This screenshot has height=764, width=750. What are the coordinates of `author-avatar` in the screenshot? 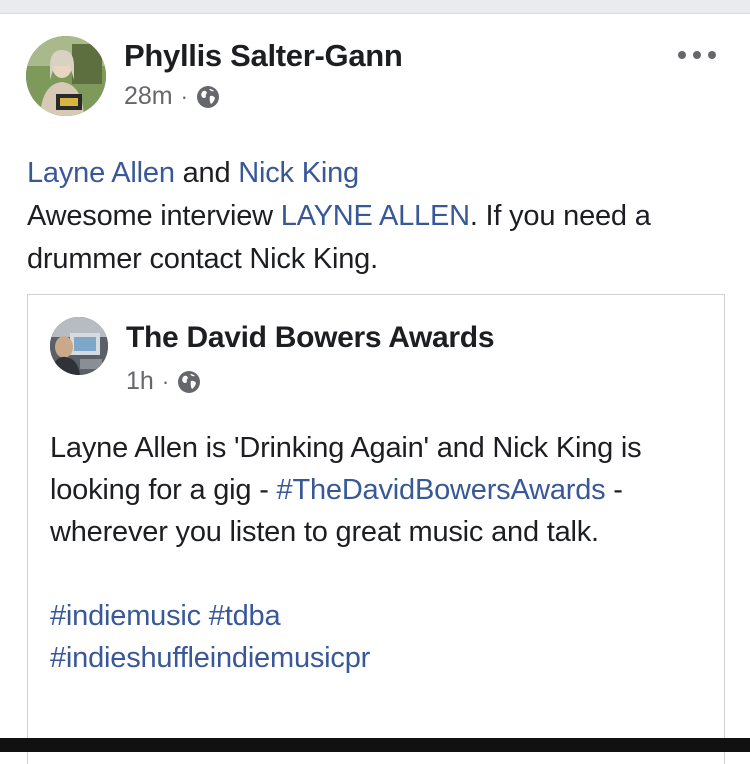 It's located at (66, 76).